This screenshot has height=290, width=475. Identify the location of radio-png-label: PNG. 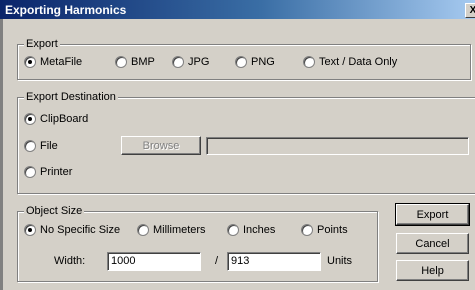
(263, 62).